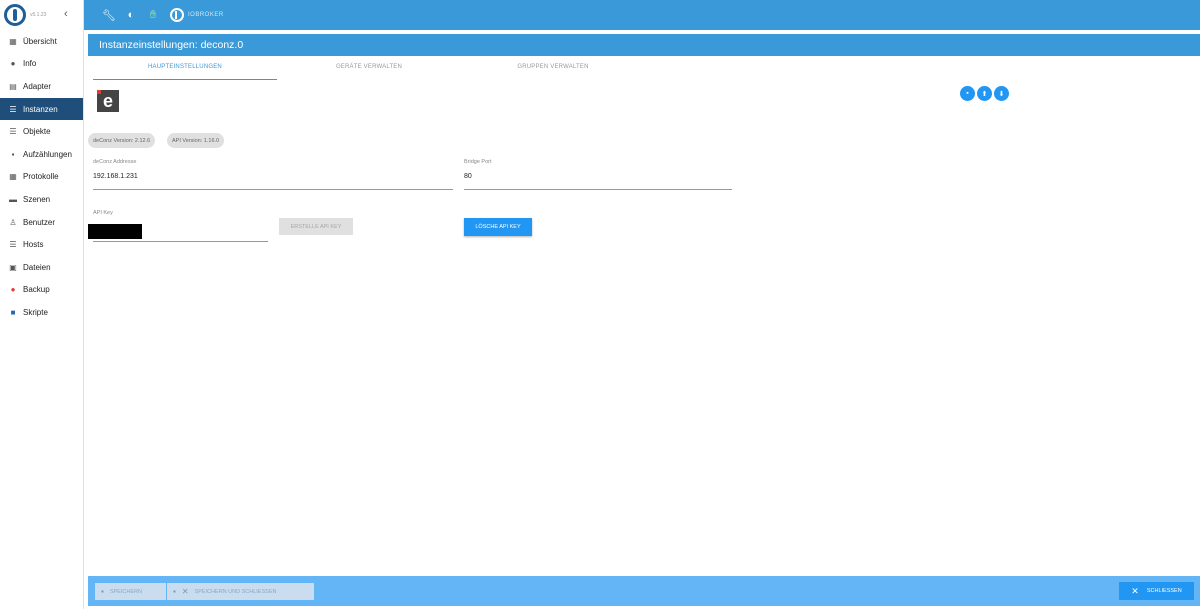 Image resolution: width=1200 pixels, height=609 pixels. Describe the element at coordinates (316, 226) in the screenshot. I see `create-api-key-button: ERSTELLE API KEY` at that location.